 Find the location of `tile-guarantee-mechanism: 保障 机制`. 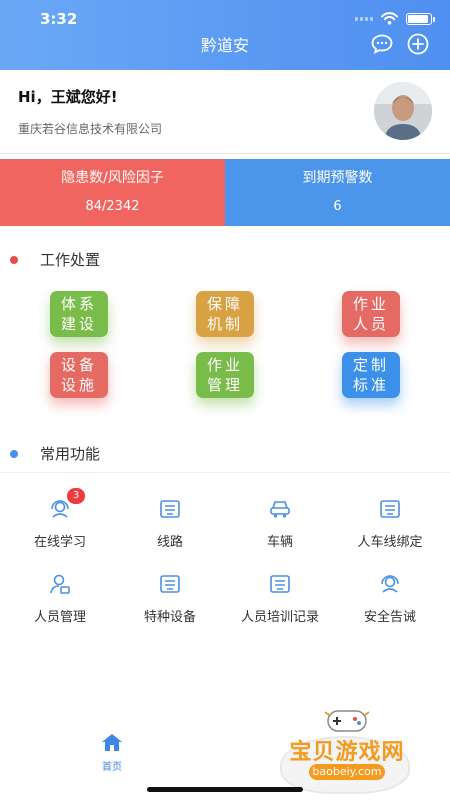

tile-guarantee-mechanism: 保障 机制 is located at coordinates (225, 314).